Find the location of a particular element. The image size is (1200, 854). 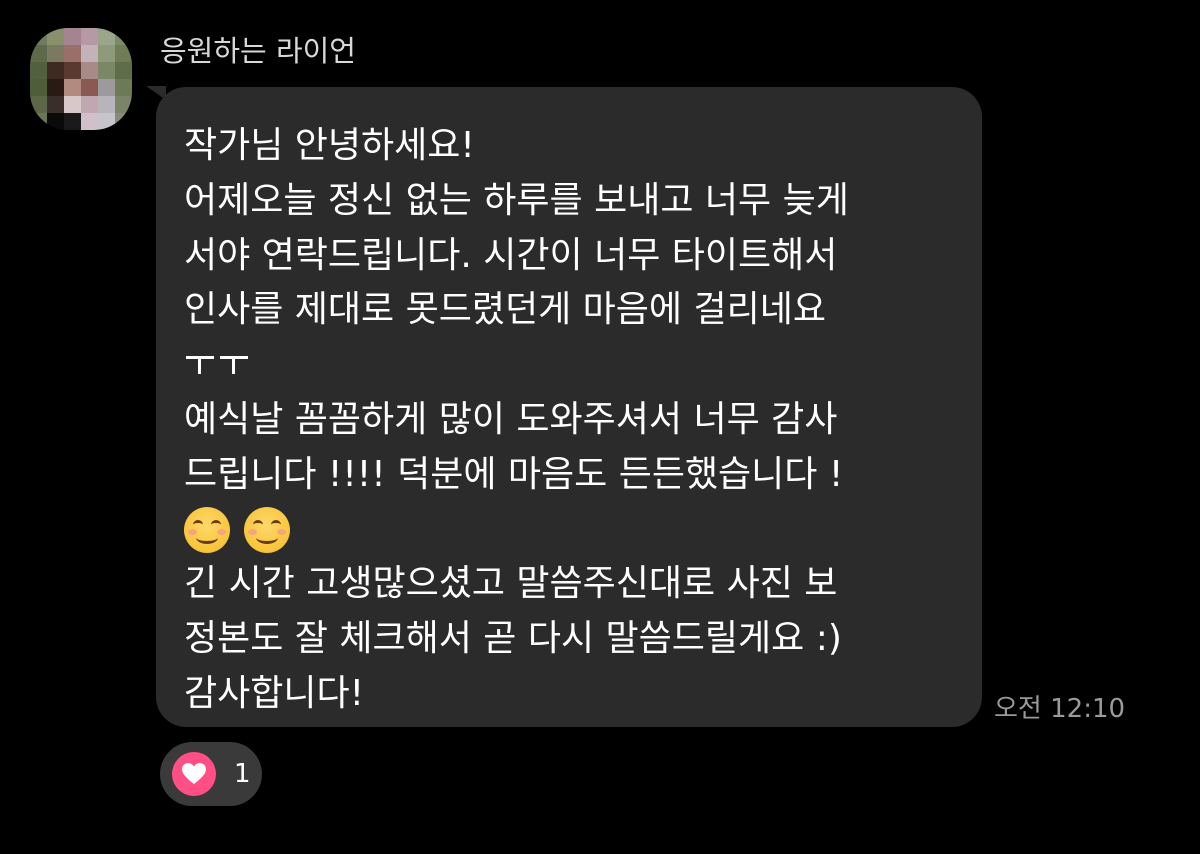

heart-icon is located at coordinates (194, 774).